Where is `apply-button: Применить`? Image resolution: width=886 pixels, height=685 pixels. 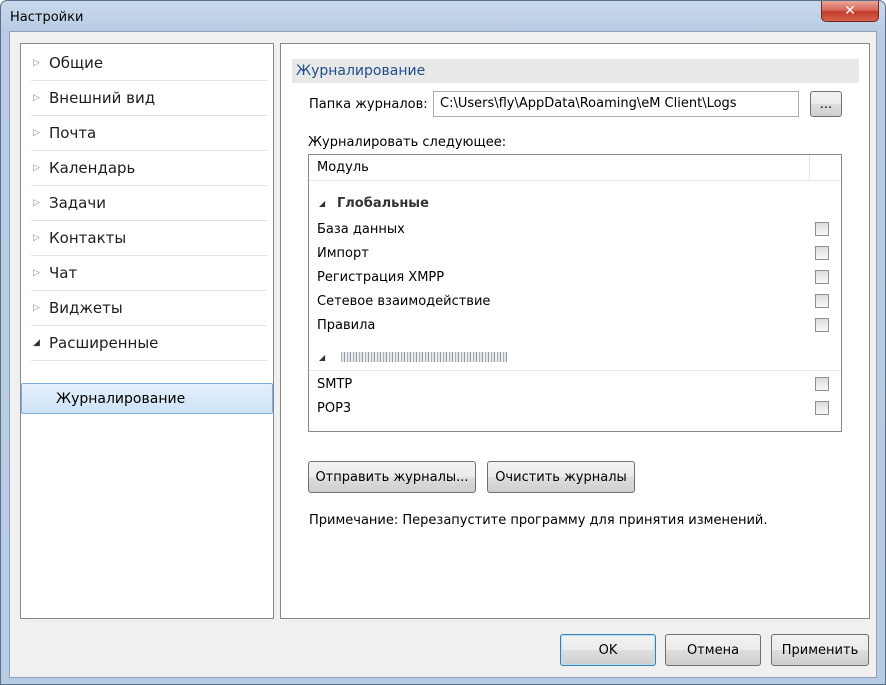
apply-button: Применить is located at coordinates (820, 650).